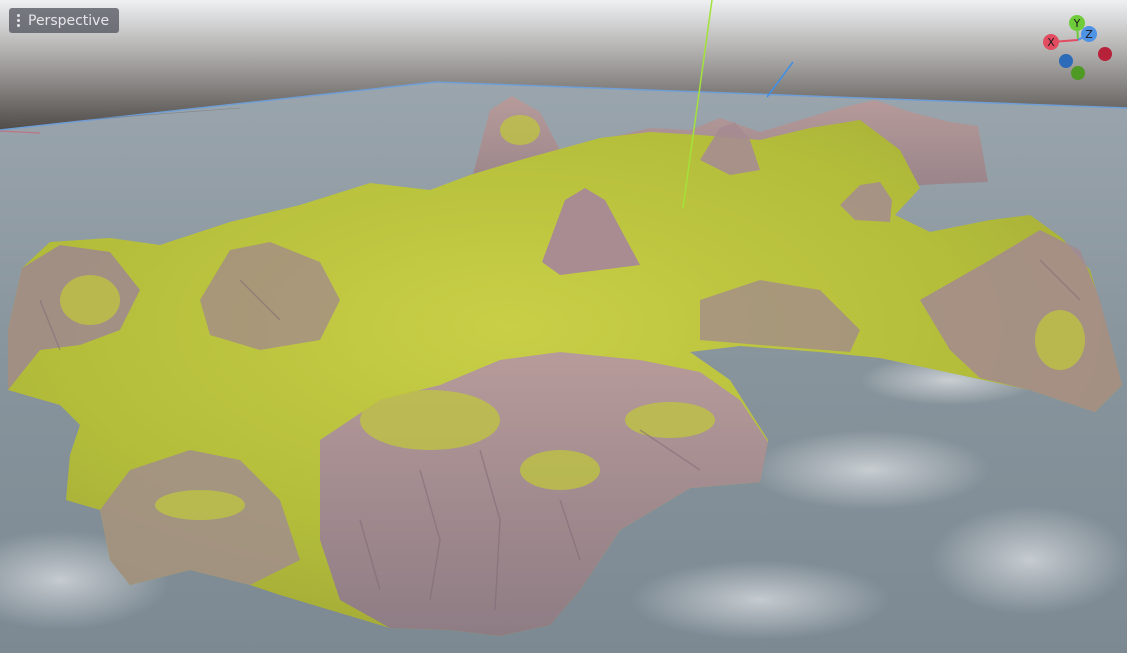 The width and height of the screenshot is (1127, 653). Describe the element at coordinates (1077, 48) in the screenshot. I see `orientation-gizmo: X Y Z` at that location.